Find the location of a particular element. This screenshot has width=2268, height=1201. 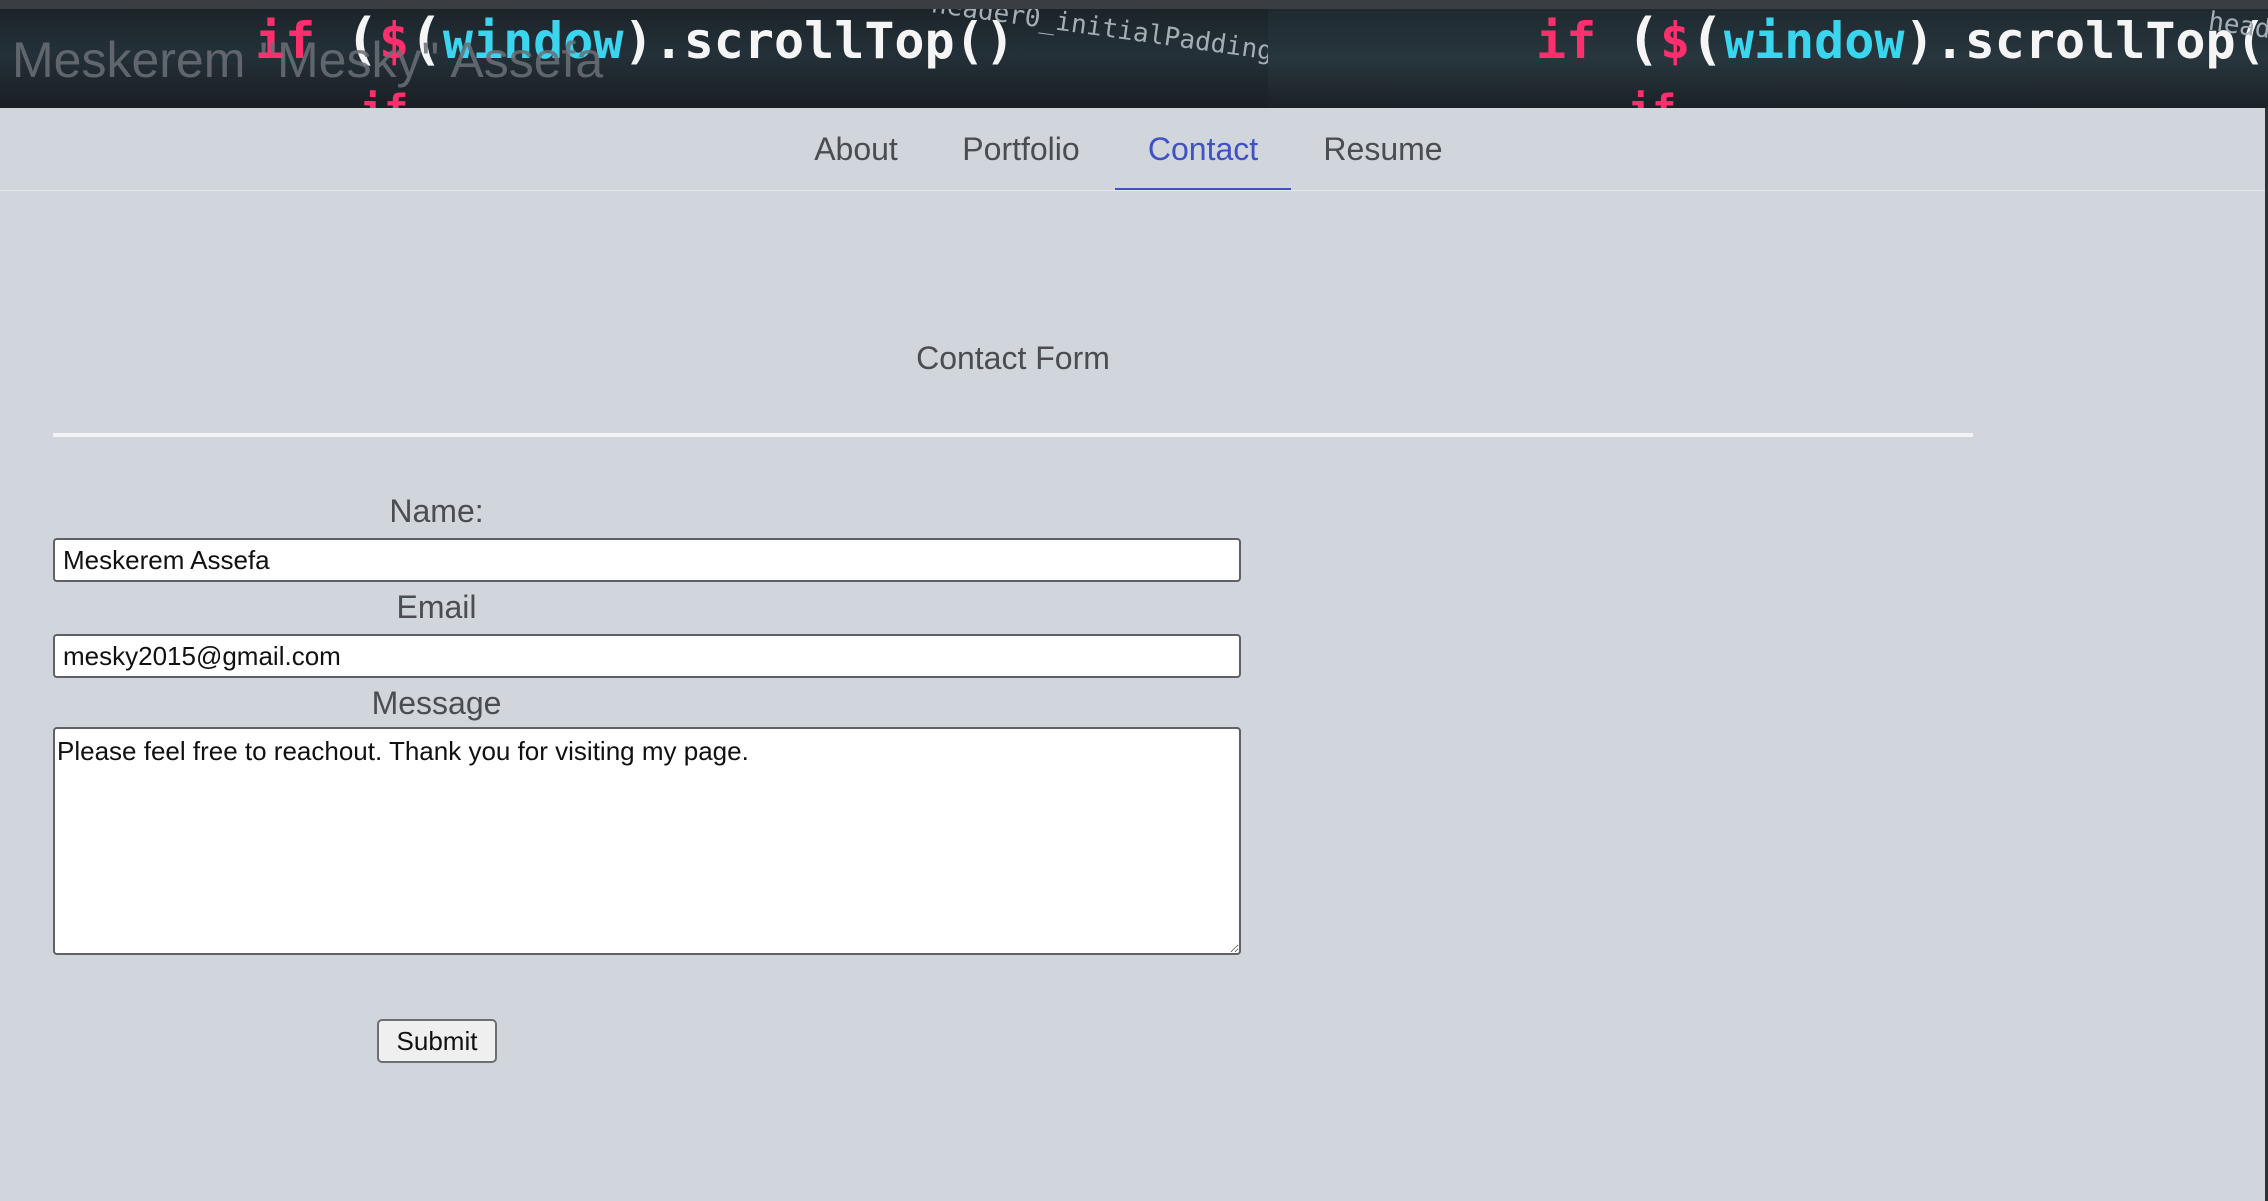

submit-button: Submit is located at coordinates (437, 1041).